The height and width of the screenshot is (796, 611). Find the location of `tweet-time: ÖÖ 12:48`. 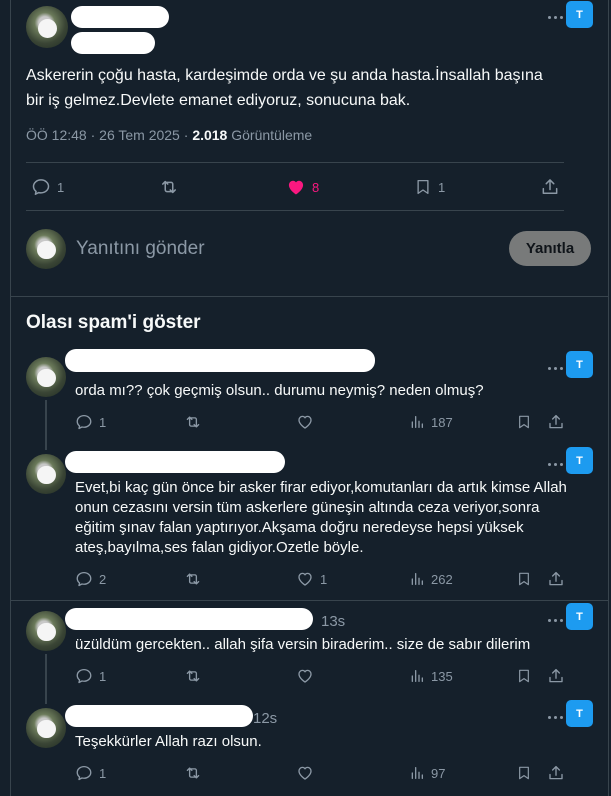

tweet-time: ÖÖ 12:48 is located at coordinates (56, 135).